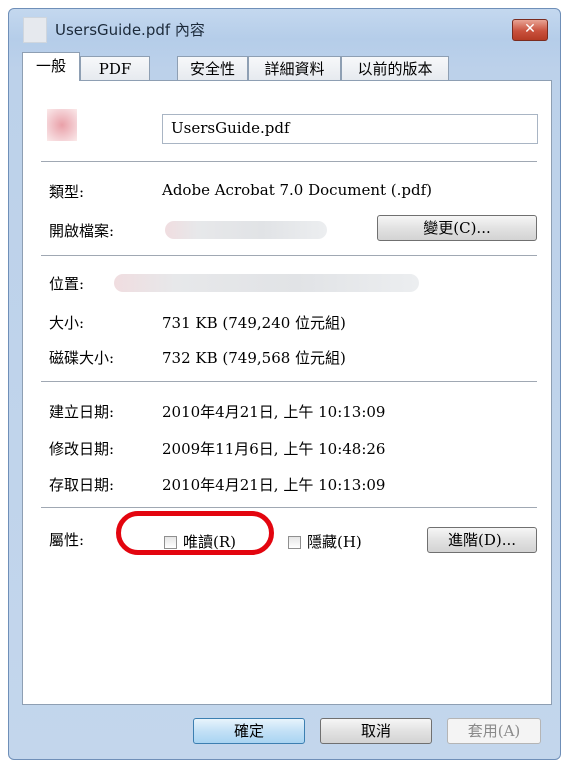 This screenshot has width=575, height=768. I want to click on accessed-value: 2010年4月21日, 上午 10:13:09, so click(274, 485).